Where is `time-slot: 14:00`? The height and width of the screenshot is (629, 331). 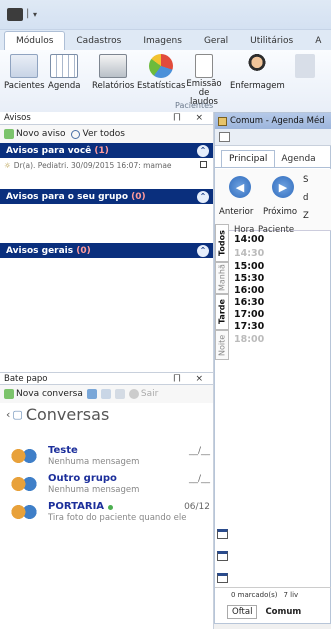
time-slot: 14:00 is located at coordinates (249, 239).